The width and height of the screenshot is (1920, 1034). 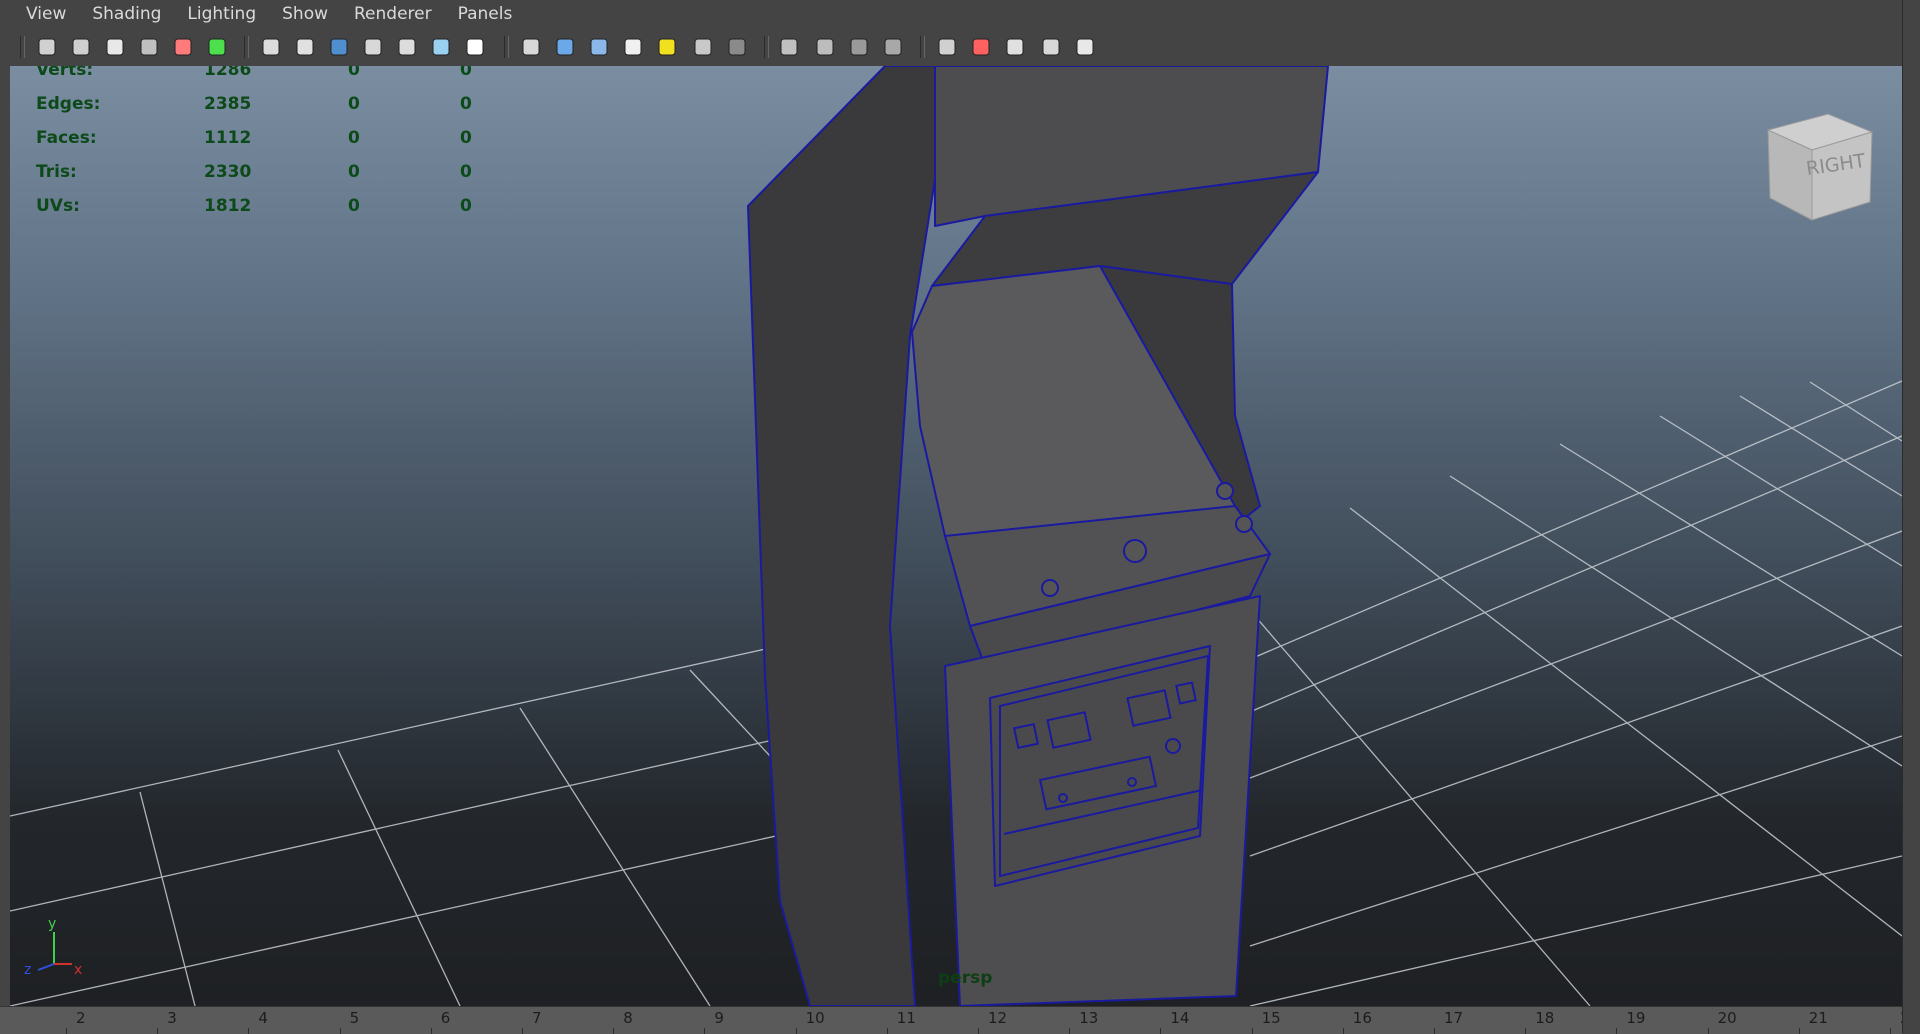 I want to click on menu-shading: Shading, so click(x=125, y=14).